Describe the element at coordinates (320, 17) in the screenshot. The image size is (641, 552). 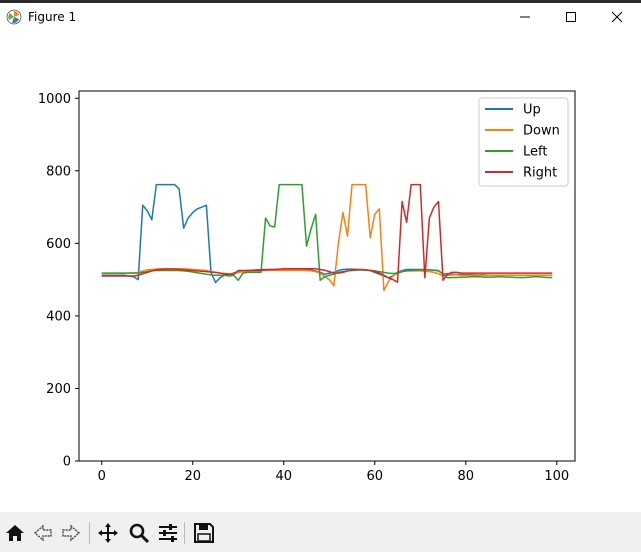
I see `window-titlebar: Figure 1` at that location.